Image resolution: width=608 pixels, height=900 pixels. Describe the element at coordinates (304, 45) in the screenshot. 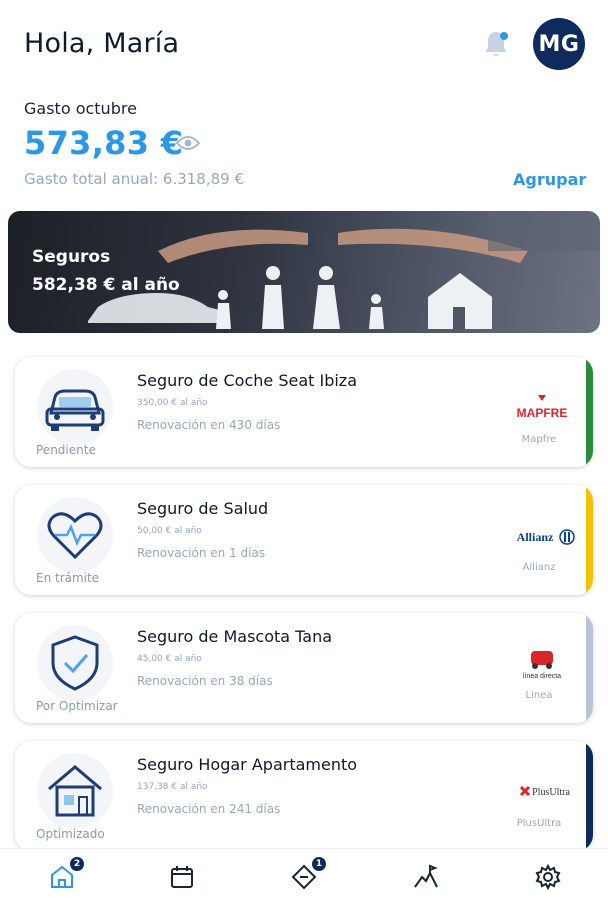

I see `header: Hola, María MG` at that location.